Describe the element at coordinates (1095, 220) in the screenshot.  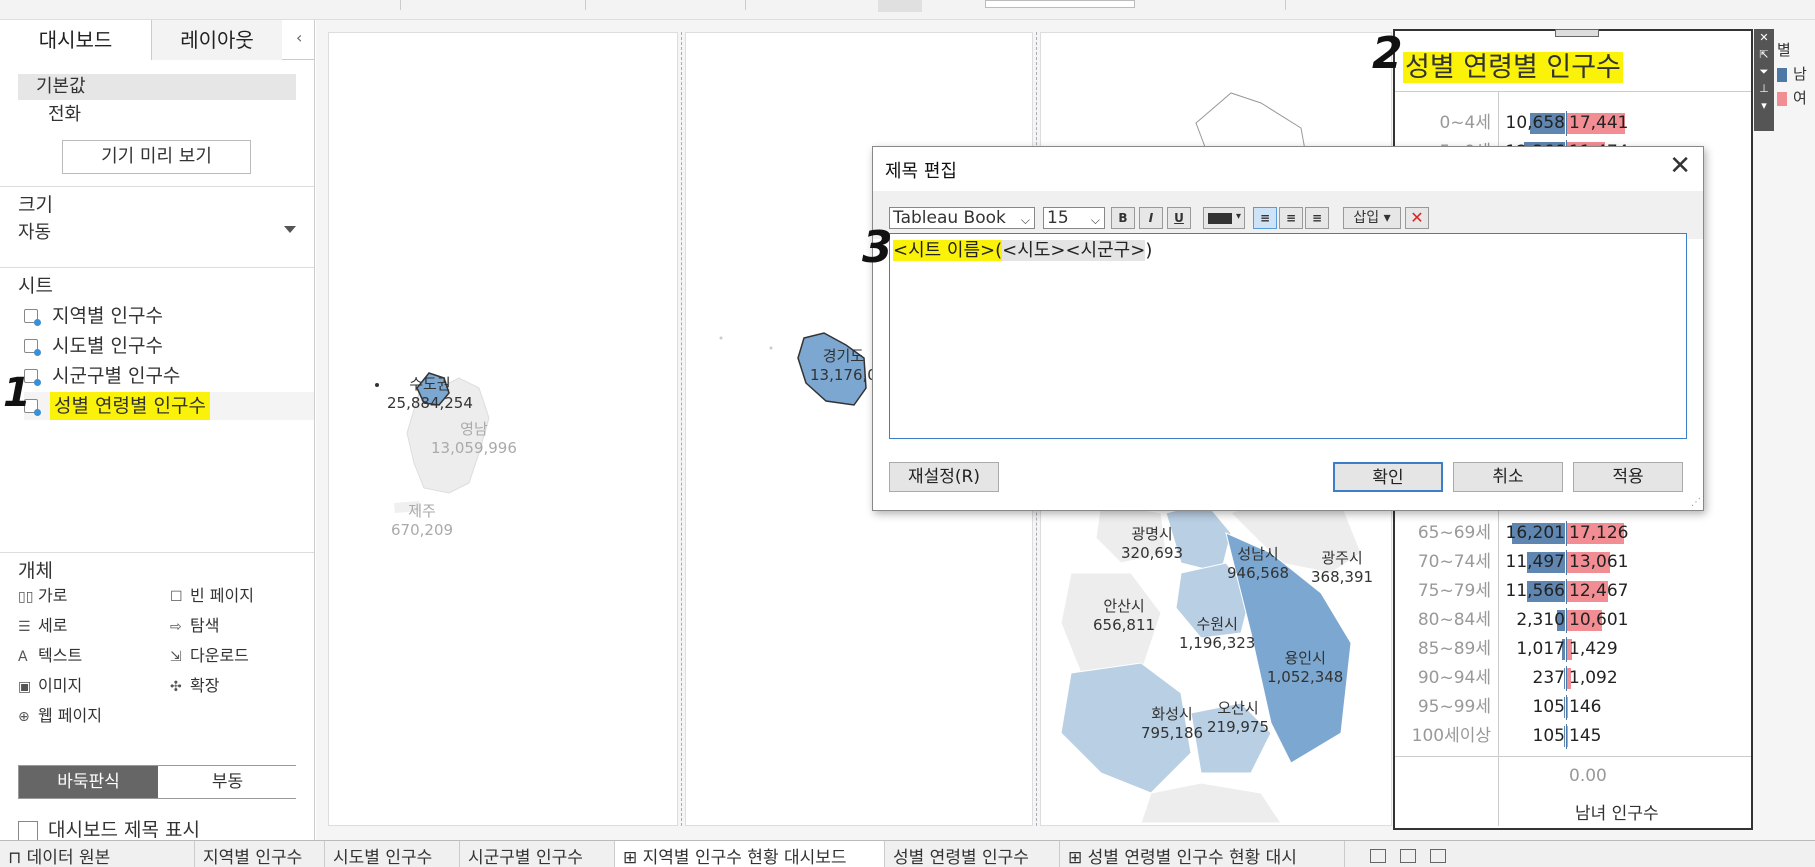
I see `chevron-down-icon: ⌵` at that location.